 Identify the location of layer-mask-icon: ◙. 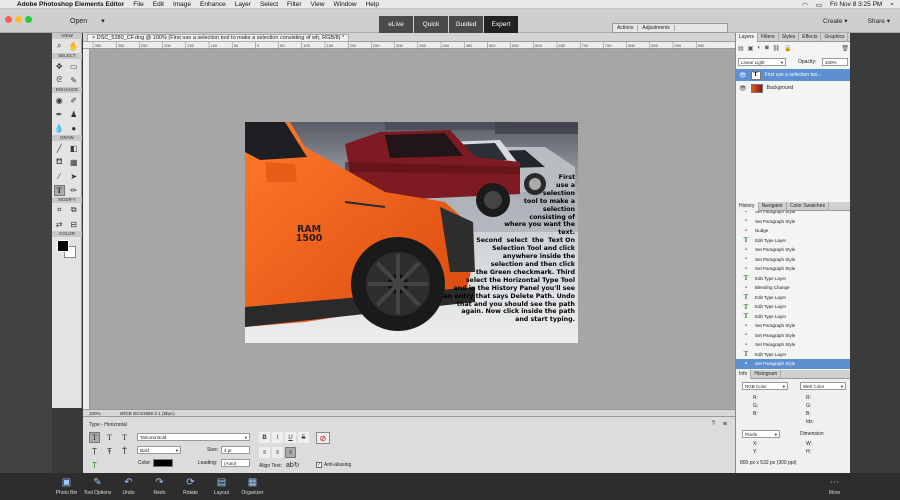
(767, 48).